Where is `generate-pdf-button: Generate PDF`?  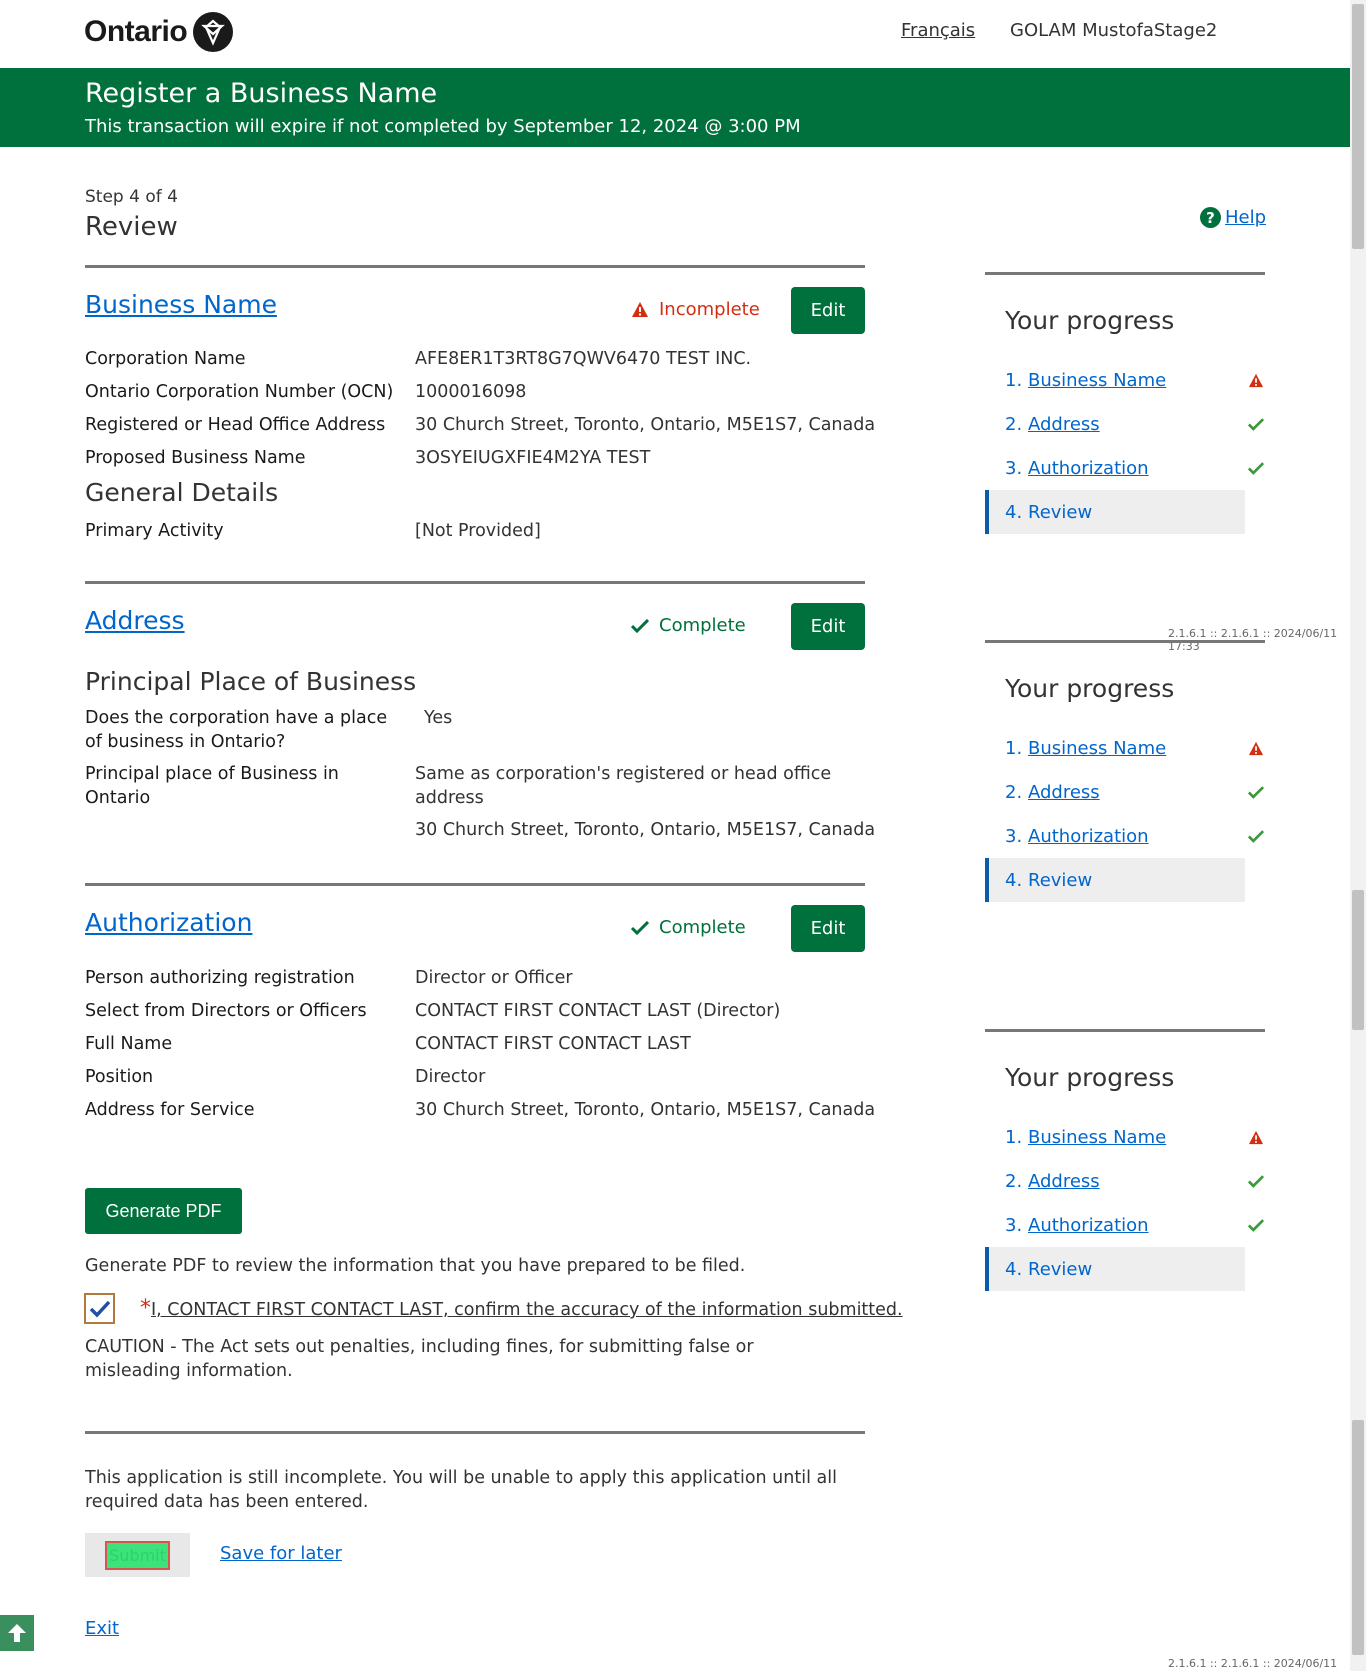 generate-pdf-button: Generate PDF is located at coordinates (163, 1211).